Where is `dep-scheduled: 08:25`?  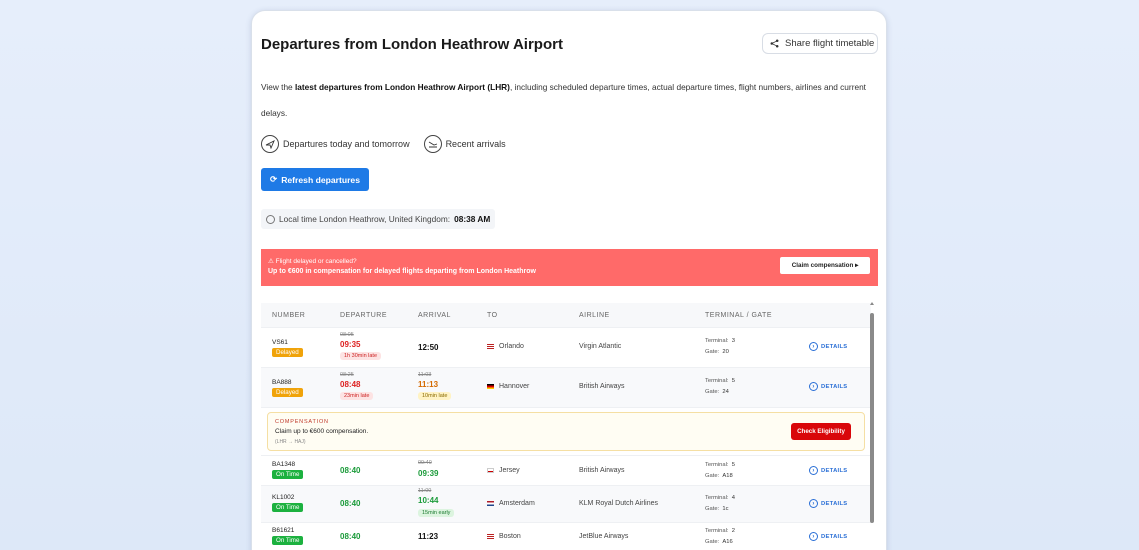
dep-scheduled: 08:25 is located at coordinates (347, 375).